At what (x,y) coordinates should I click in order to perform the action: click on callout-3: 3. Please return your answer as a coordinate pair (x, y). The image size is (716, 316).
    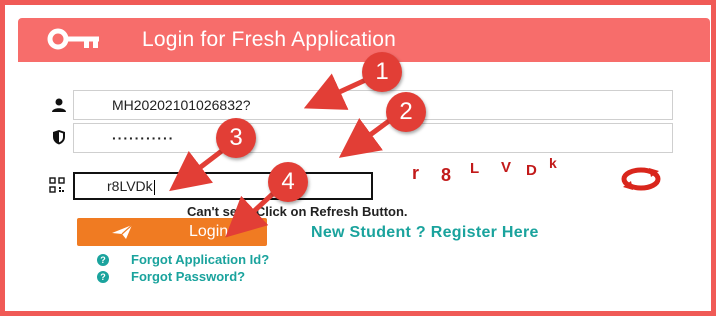
    Looking at the image, I should click on (236, 138).